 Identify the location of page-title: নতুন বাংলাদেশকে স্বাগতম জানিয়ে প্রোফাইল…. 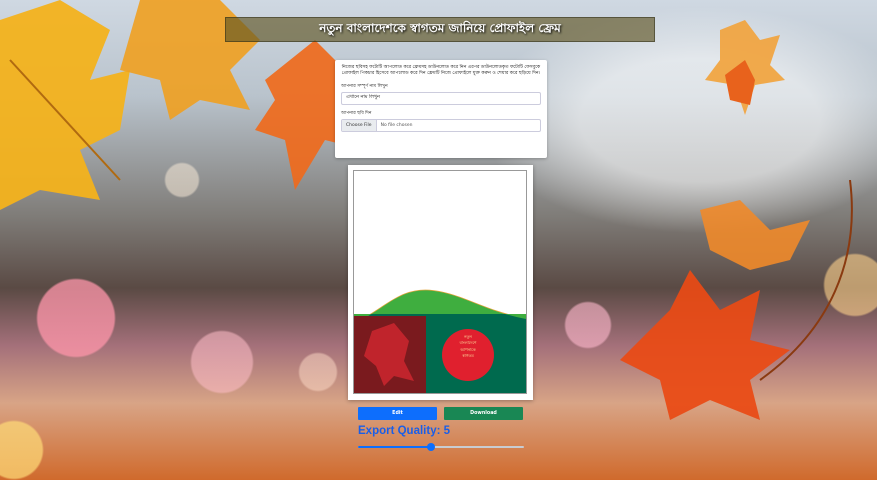
(440, 29).